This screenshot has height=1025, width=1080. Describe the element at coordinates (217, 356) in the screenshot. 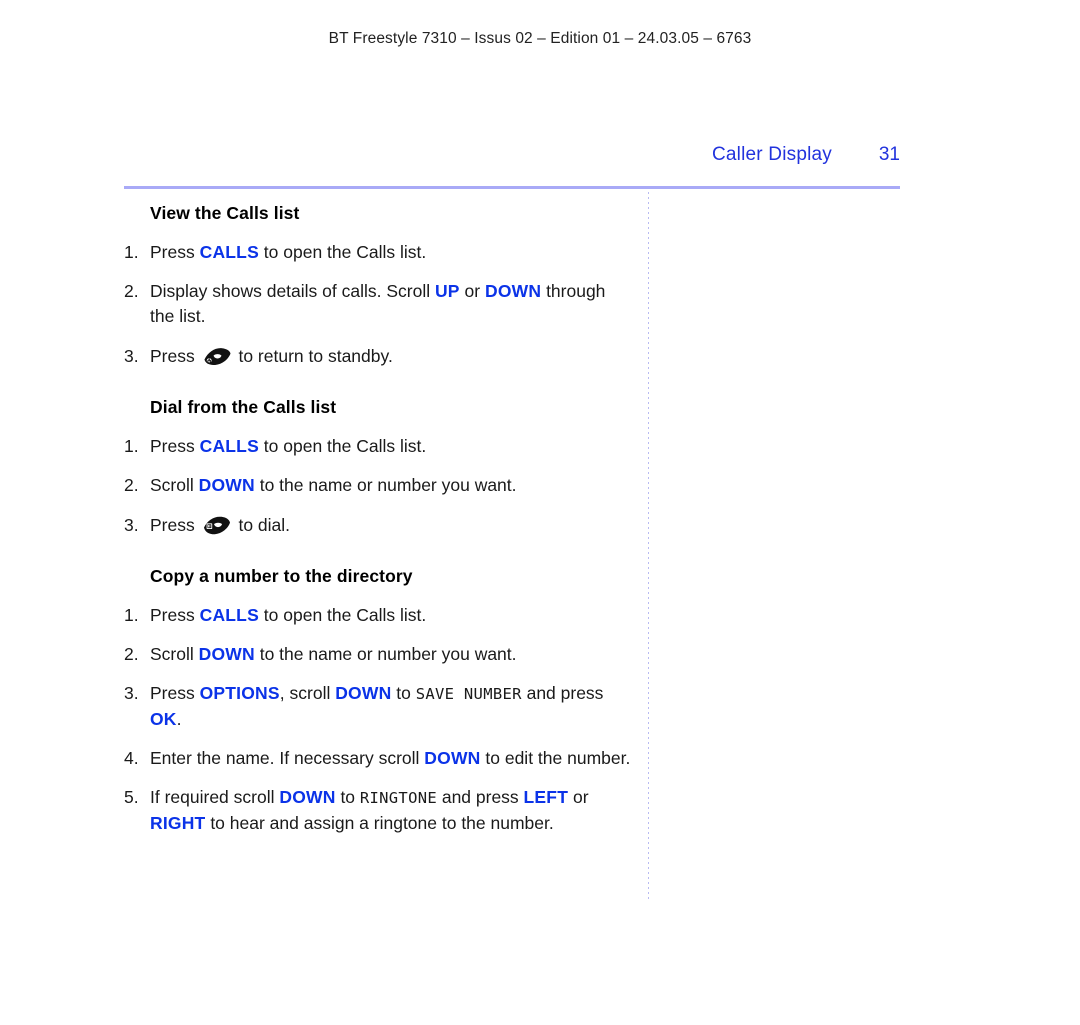

I see `end-call-key-icon` at that location.